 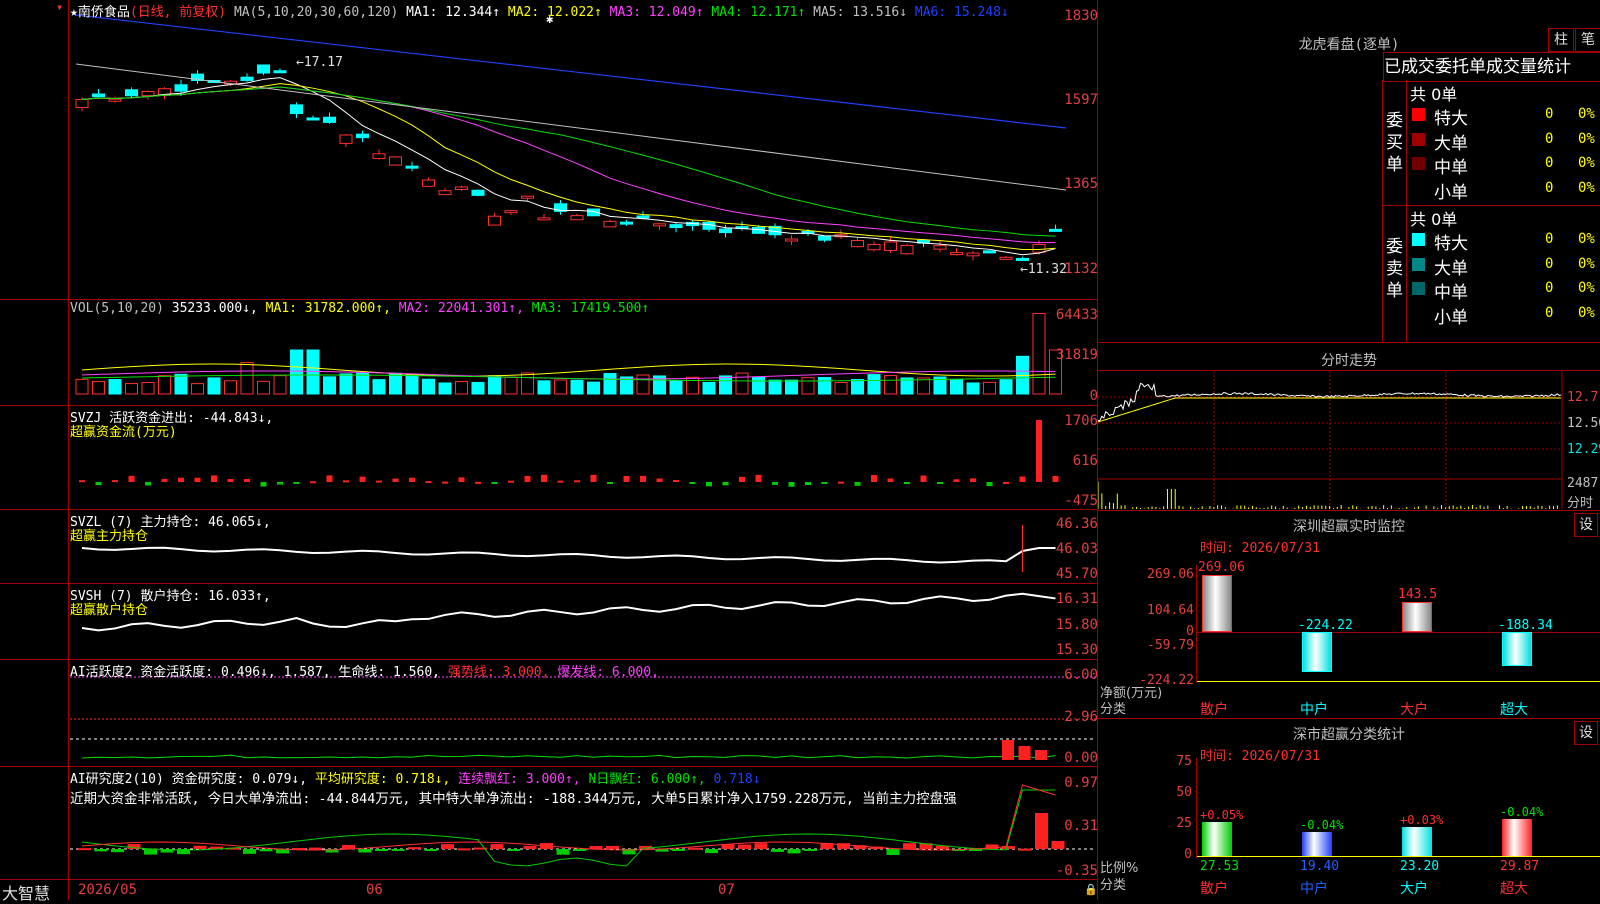 What do you see at coordinates (1081, 16) in the screenshot?
I see `price-axis-label: 1830` at bounding box center [1081, 16].